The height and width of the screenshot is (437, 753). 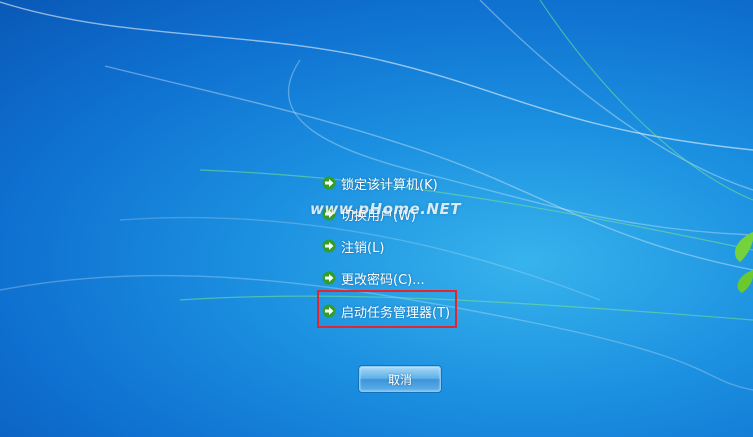 I want to click on leaf-icon, so click(x=743, y=262).